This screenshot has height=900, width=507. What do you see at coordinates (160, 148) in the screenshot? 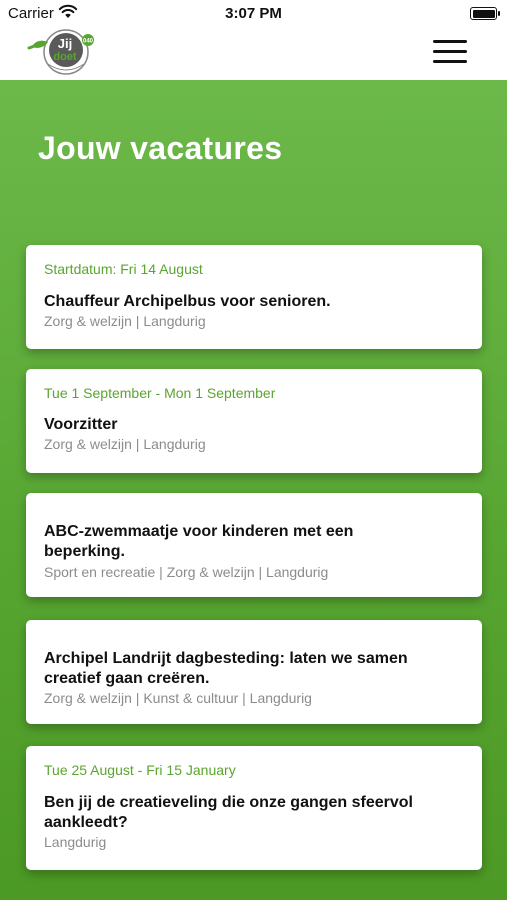
I see `page-title: Jouw vacatures` at bounding box center [160, 148].